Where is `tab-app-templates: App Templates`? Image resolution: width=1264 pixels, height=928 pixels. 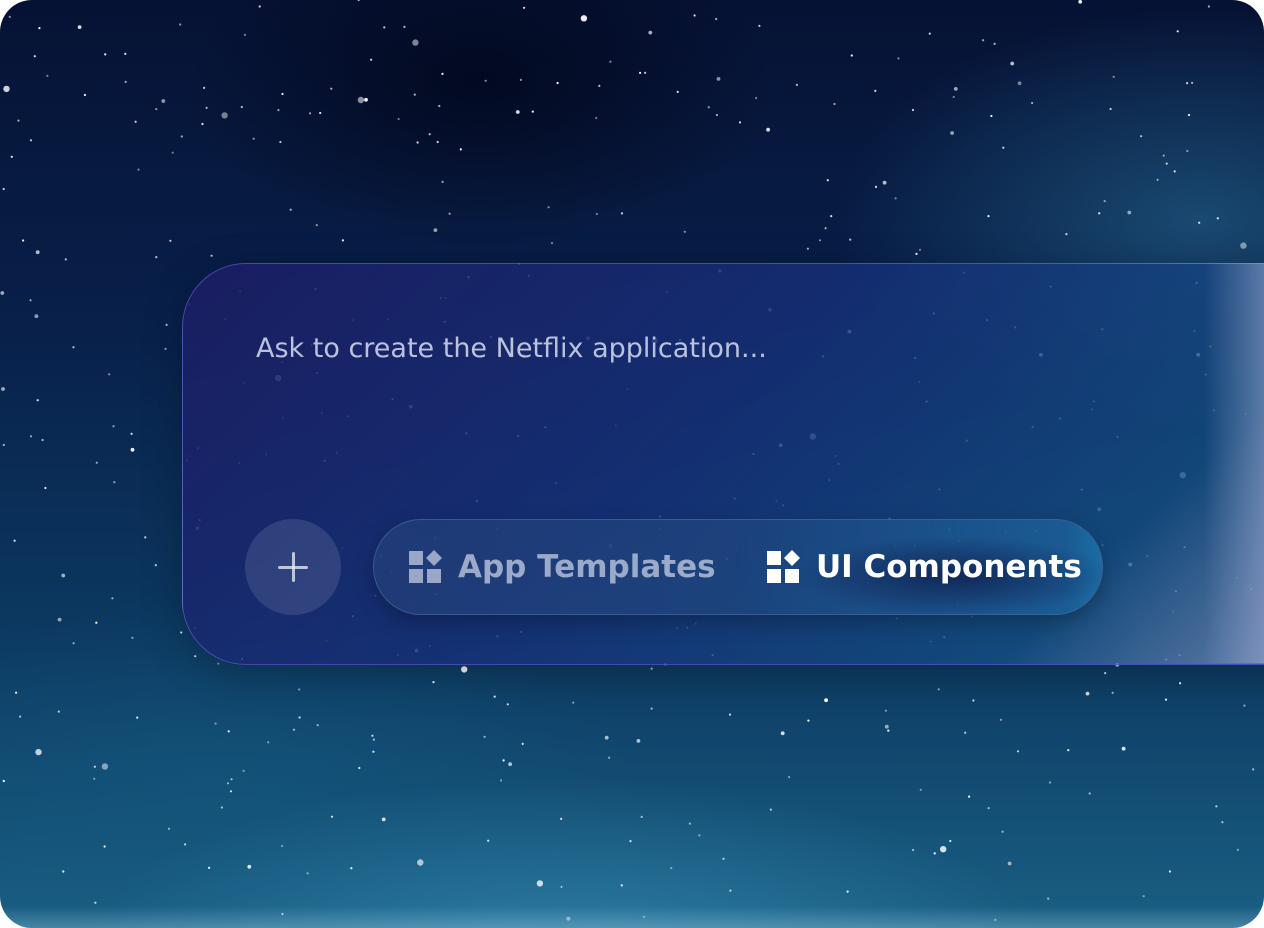 tab-app-templates: App Templates is located at coordinates (562, 567).